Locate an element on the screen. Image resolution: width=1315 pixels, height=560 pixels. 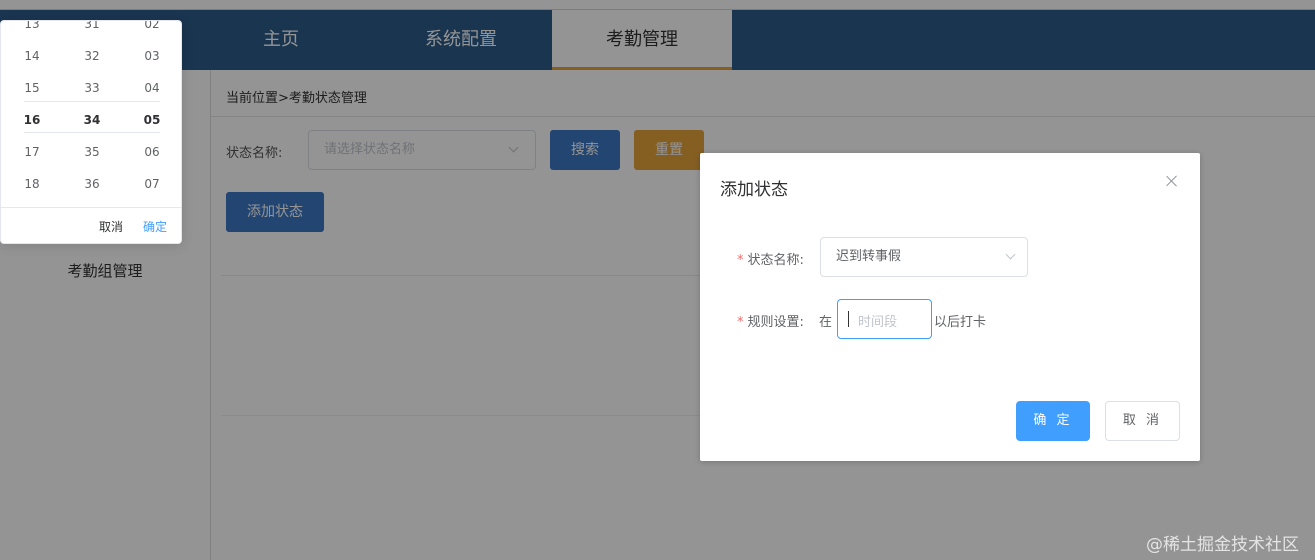
status-name-dialog-select: 迟到转事假 is located at coordinates (924, 257).